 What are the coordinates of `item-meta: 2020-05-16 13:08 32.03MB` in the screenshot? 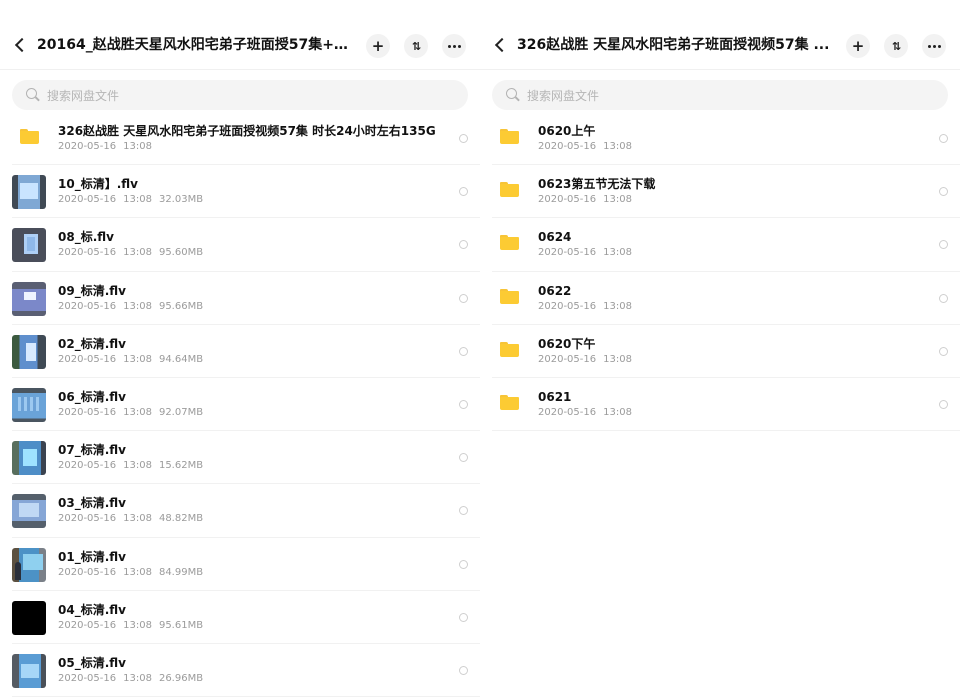 It's located at (134, 200).